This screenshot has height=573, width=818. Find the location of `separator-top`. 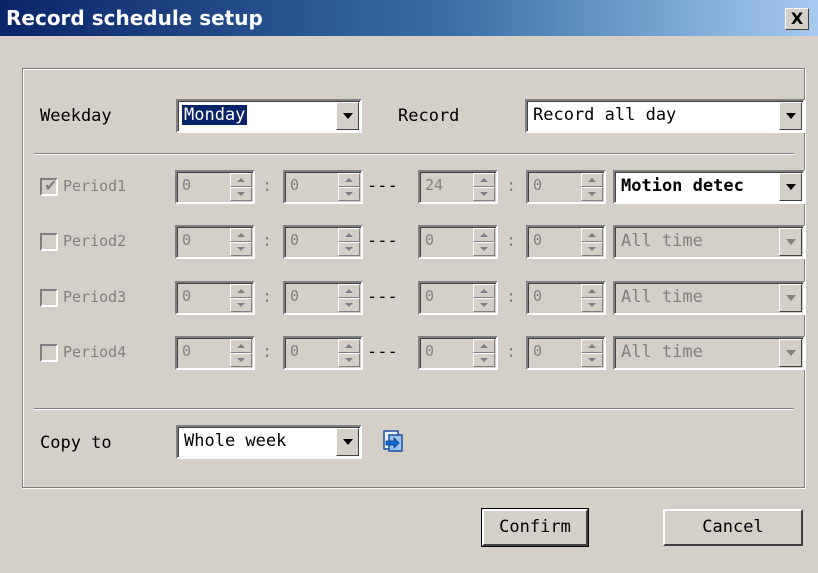

separator-top is located at coordinates (414, 154).